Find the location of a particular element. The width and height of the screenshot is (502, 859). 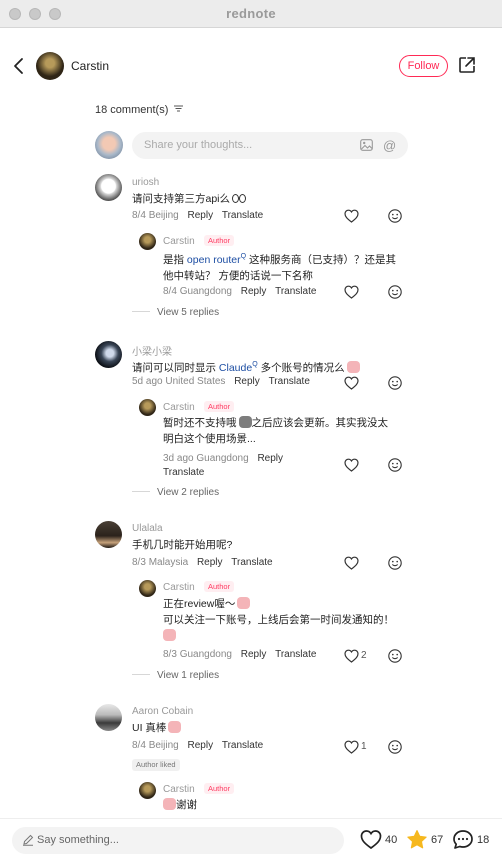

bottom-action-bar: Say something... 40 67 18 is located at coordinates (251, 838).